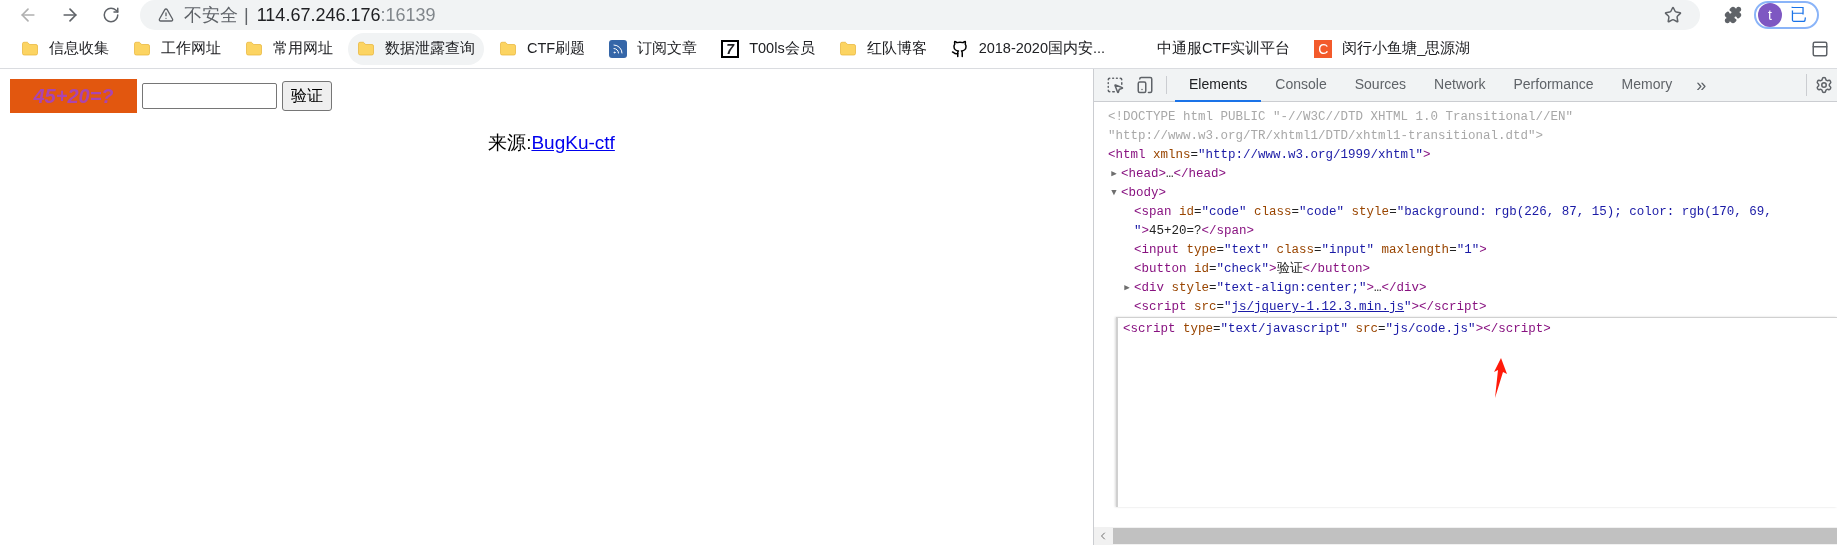 The height and width of the screenshot is (545, 1837). What do you see at coordinates (1115, 85) in the screenshot?
I see `inspect-icon` at bounding box center [1115, 85].